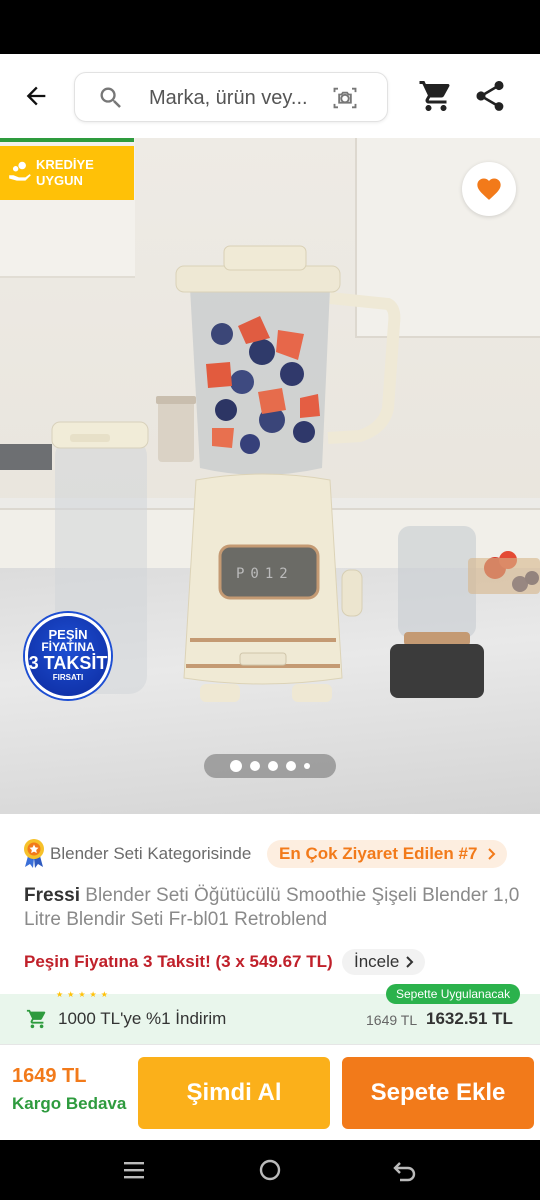 The image size is (540, 1200). What do you see at coordinates (110, 97) in the screenshot?
I see `search-icon` at bounding box center [110, 97].